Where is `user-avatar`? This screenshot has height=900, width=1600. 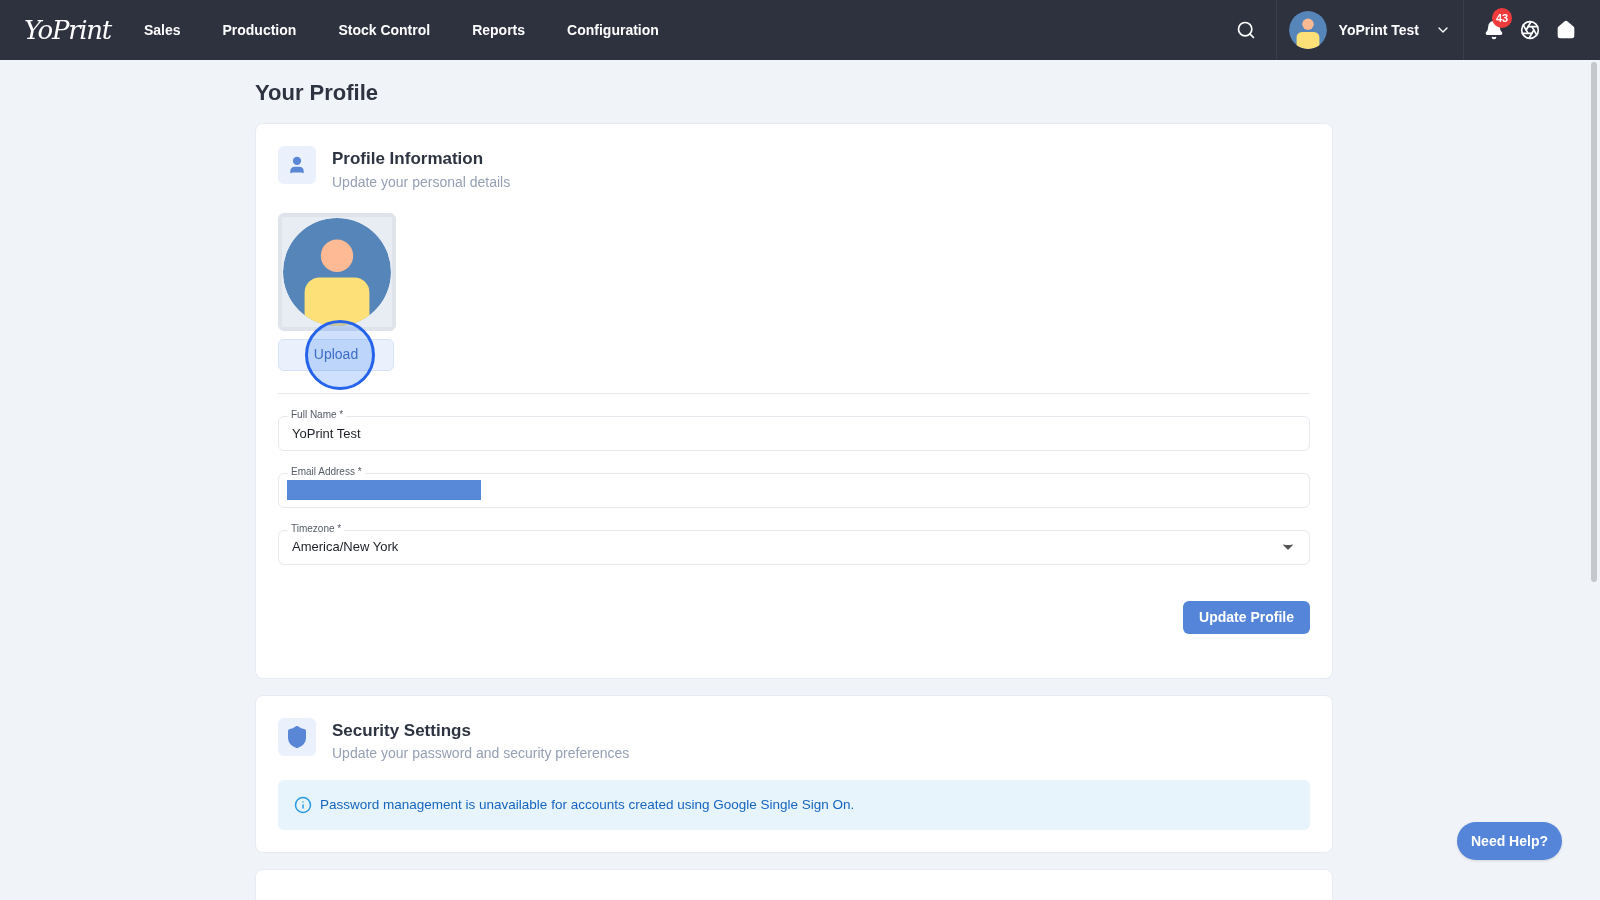
user-avatar is located at coordinates (1307, 30).